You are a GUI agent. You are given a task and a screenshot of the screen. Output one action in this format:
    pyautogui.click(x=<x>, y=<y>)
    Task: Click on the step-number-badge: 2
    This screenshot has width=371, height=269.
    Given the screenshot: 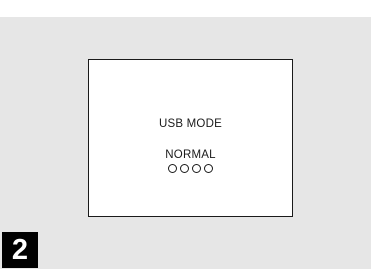 What is the action you would take?
    pyautogui.click(x=20, y=250)
    